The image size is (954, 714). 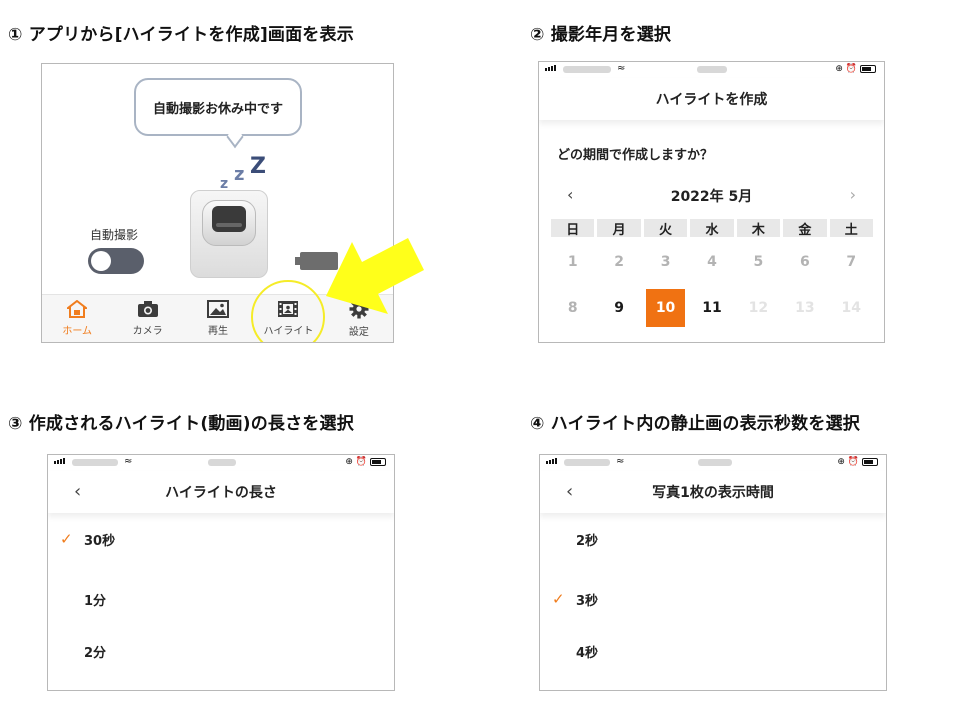 I want to click on option-label: 2分, so click(x=95, y=653).